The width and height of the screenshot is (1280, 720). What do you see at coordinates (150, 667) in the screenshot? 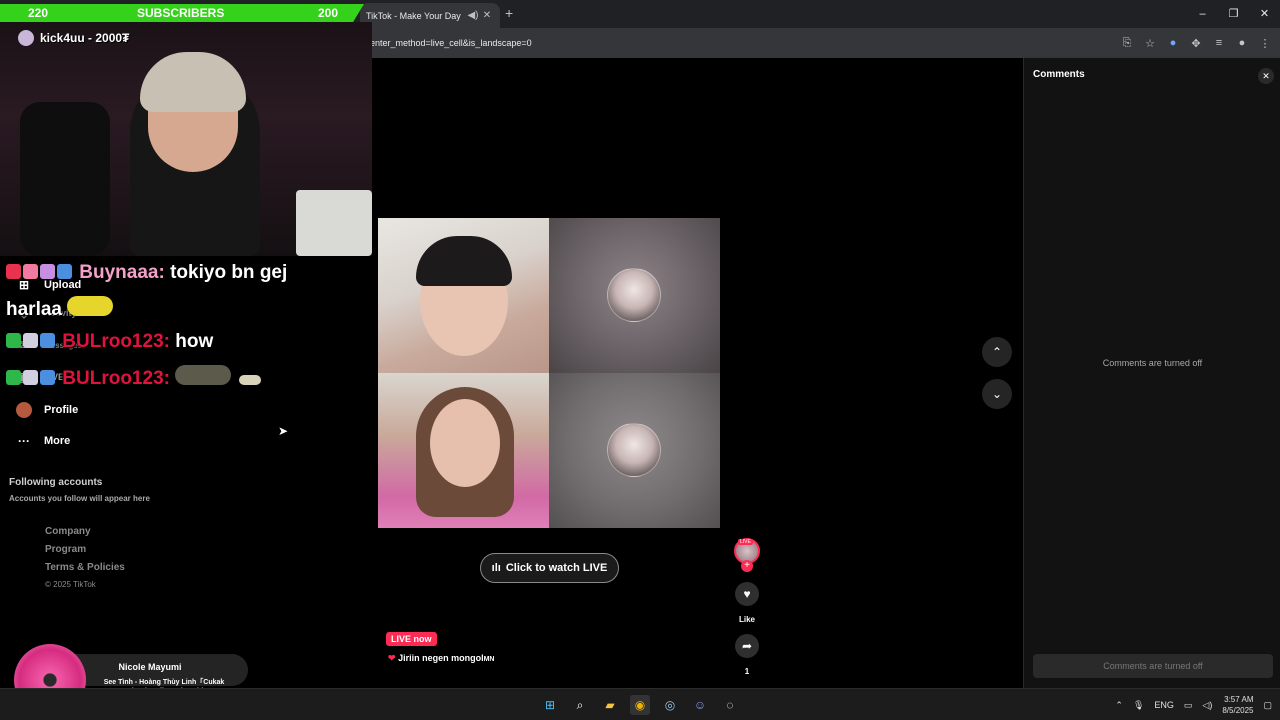
I see `music-artist: Nicole Mayumi` at bounding box center [150, 667].